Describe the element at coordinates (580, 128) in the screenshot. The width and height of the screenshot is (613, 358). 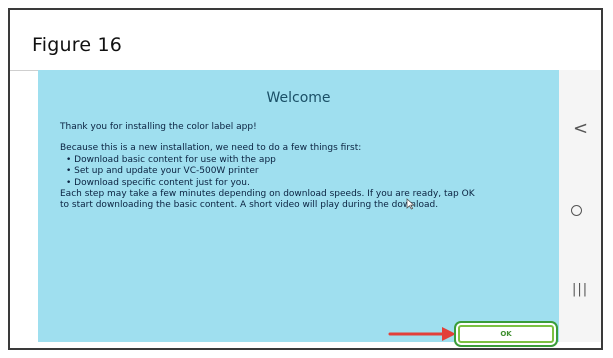
I see `back-icon: <` at that location.